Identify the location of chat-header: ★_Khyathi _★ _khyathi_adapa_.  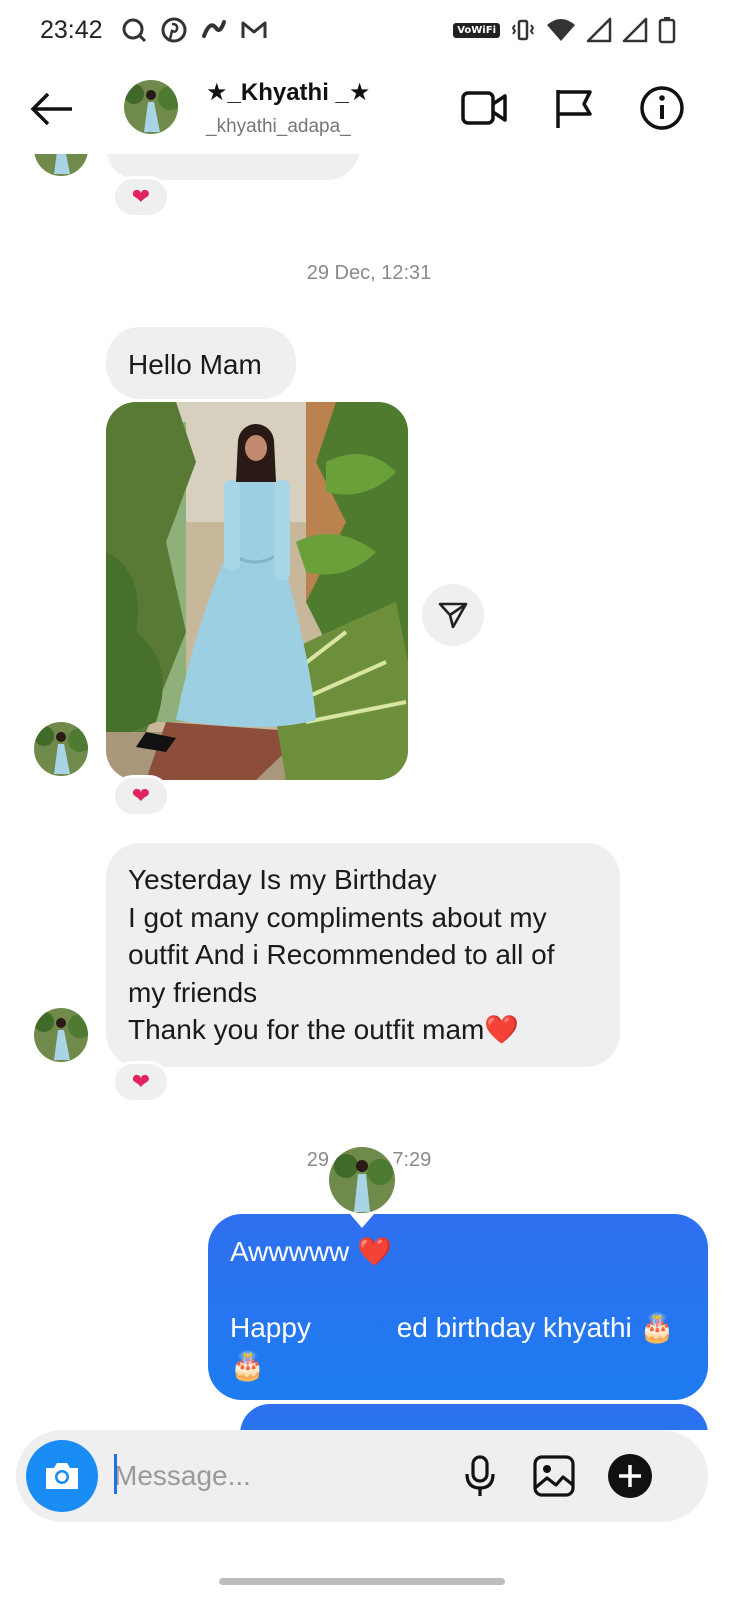
(369, 109).